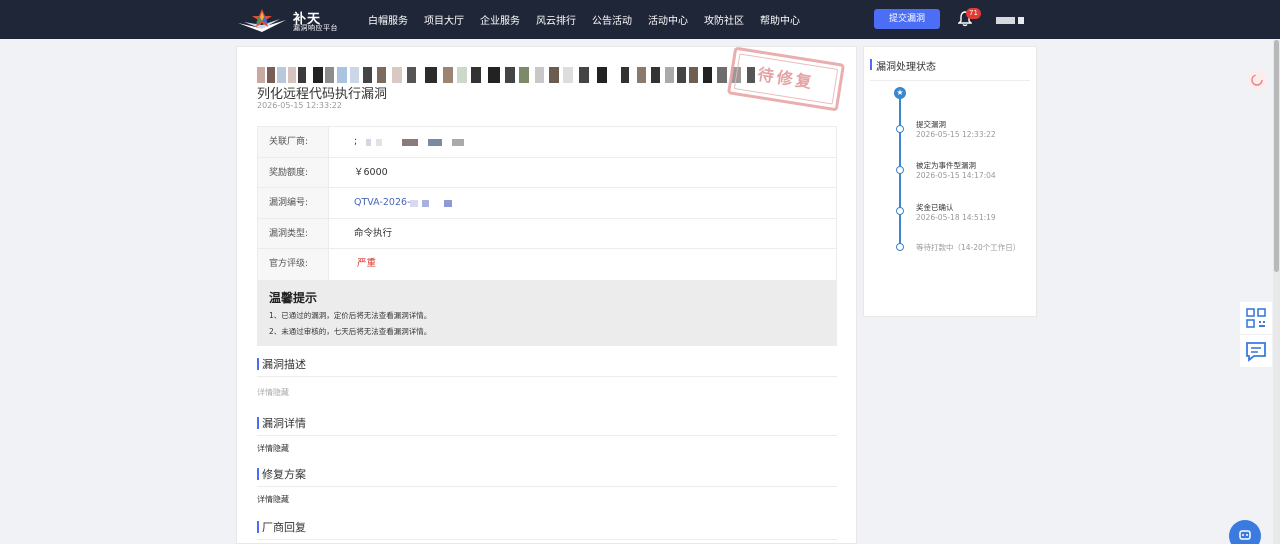 This screenshot has width=1280, height=544. Describe the element at coordinates (350, 315) in the screenshot. I see `tips-line-1: 1、已通过的漏洞，定价后将无法查看漏洞详情。` at that location.